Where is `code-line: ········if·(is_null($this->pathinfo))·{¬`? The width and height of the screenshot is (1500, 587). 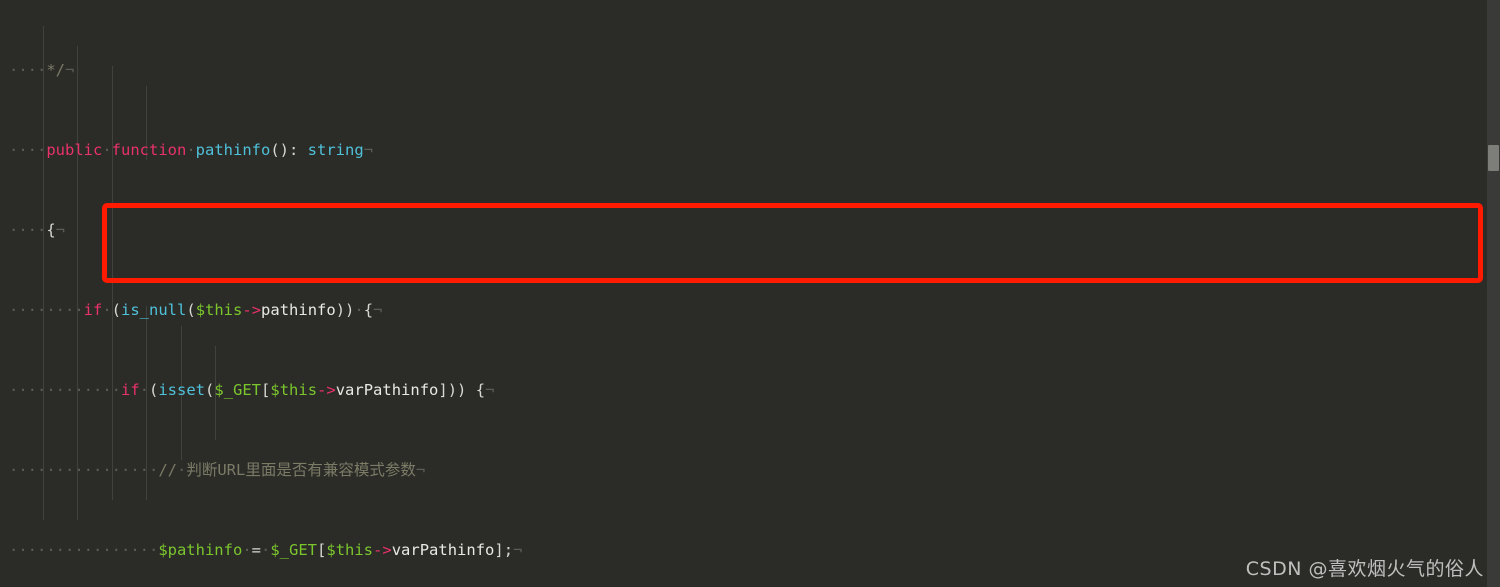
code-line: ········if·(is_null($this->pathinfo))·{¬ is located at coordinates (750, 310).